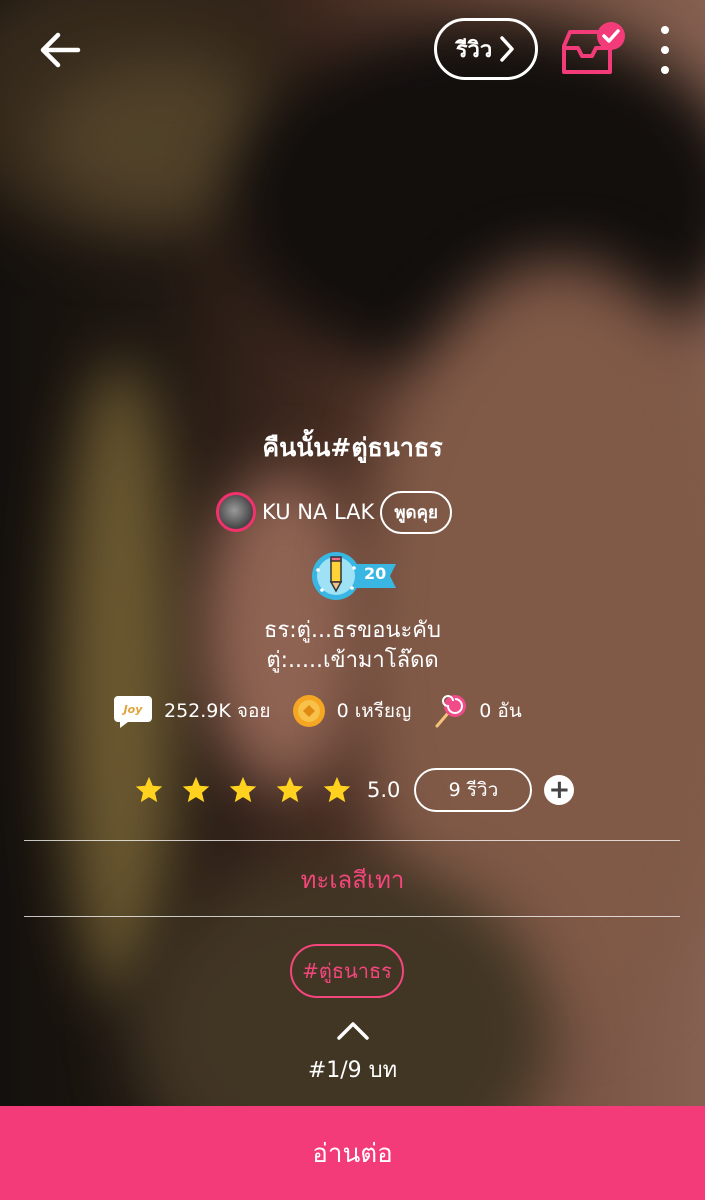  Describe the element at coordinates (474, 50) in the screenshot. I see `review-label: รีวิว` at that location.